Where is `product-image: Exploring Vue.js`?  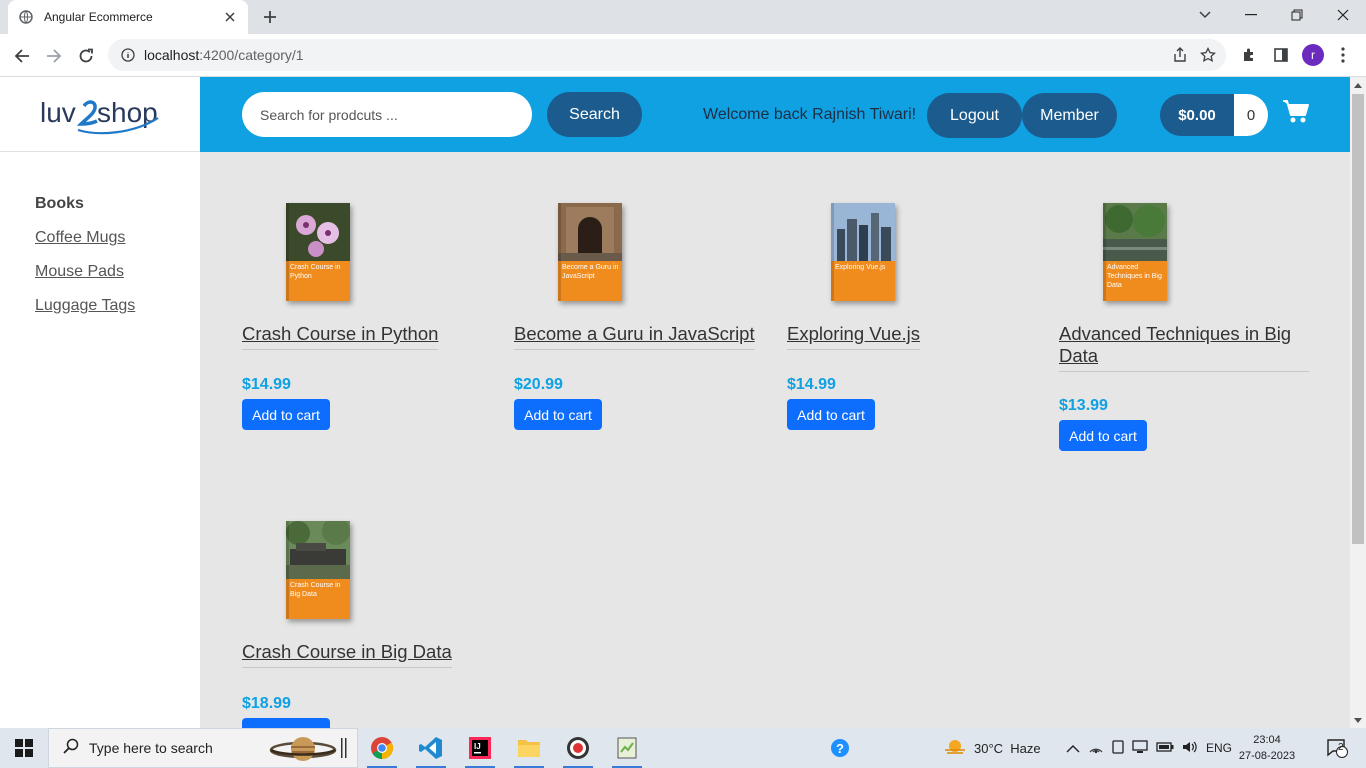
product-image: Exploring Vue.js is located at coordinates (863, 252).